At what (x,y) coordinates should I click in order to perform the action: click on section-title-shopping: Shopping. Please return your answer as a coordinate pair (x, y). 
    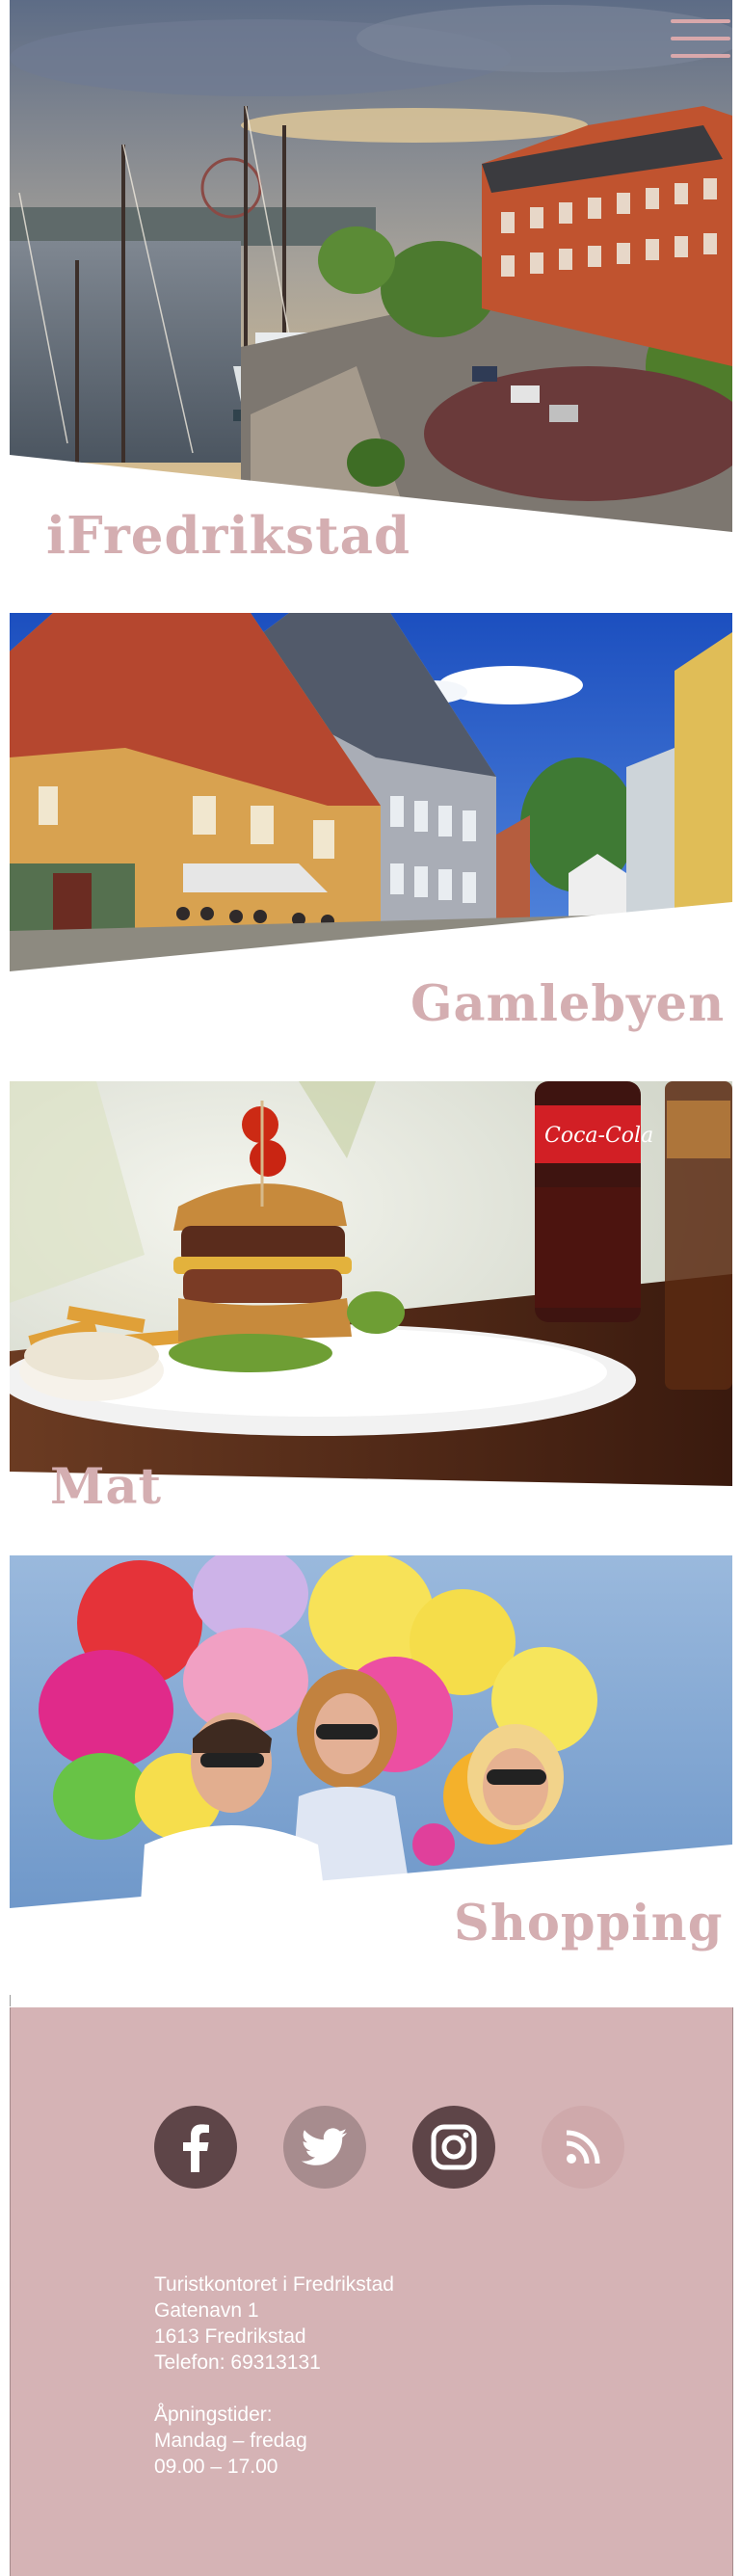
    Looking at the image, I should click on (588, 1923).